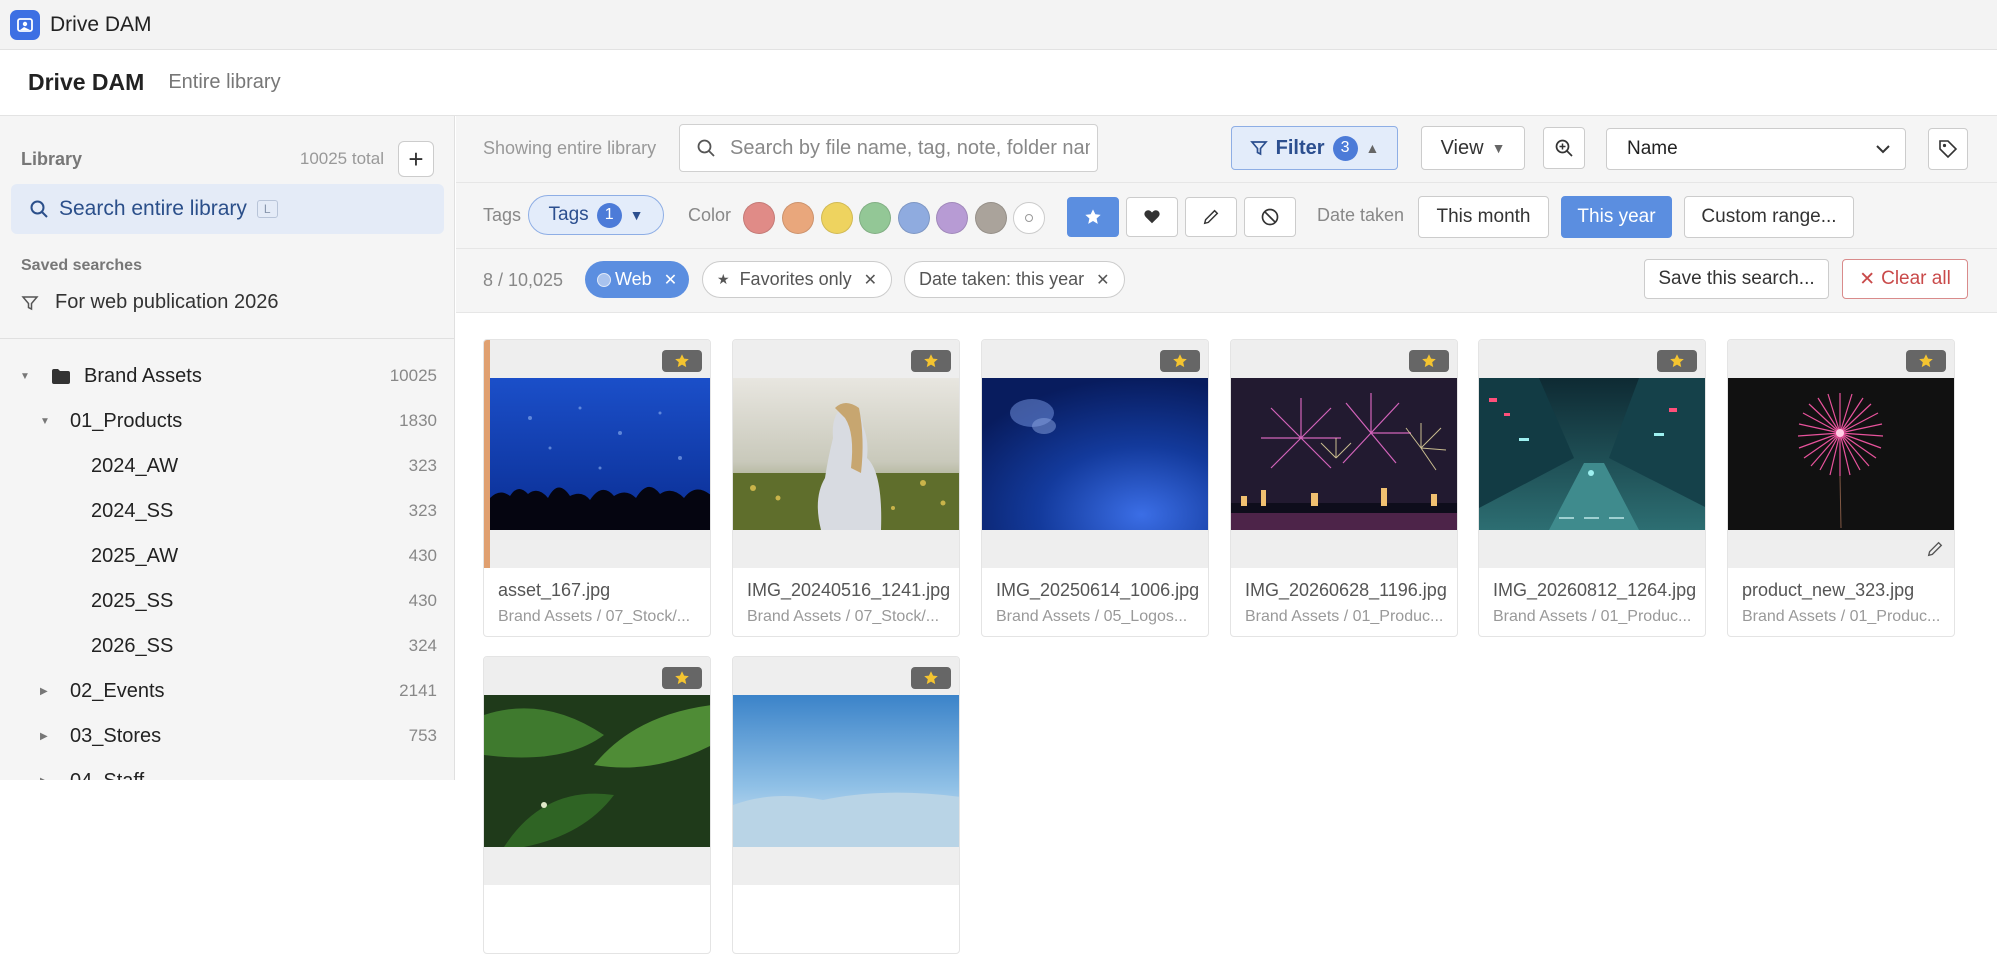  What do you see at coordinates (227, 646) in the screenshot?
I see `tree-item-2026-ss: 2026_SS 324` at bounding box center [227, 646].